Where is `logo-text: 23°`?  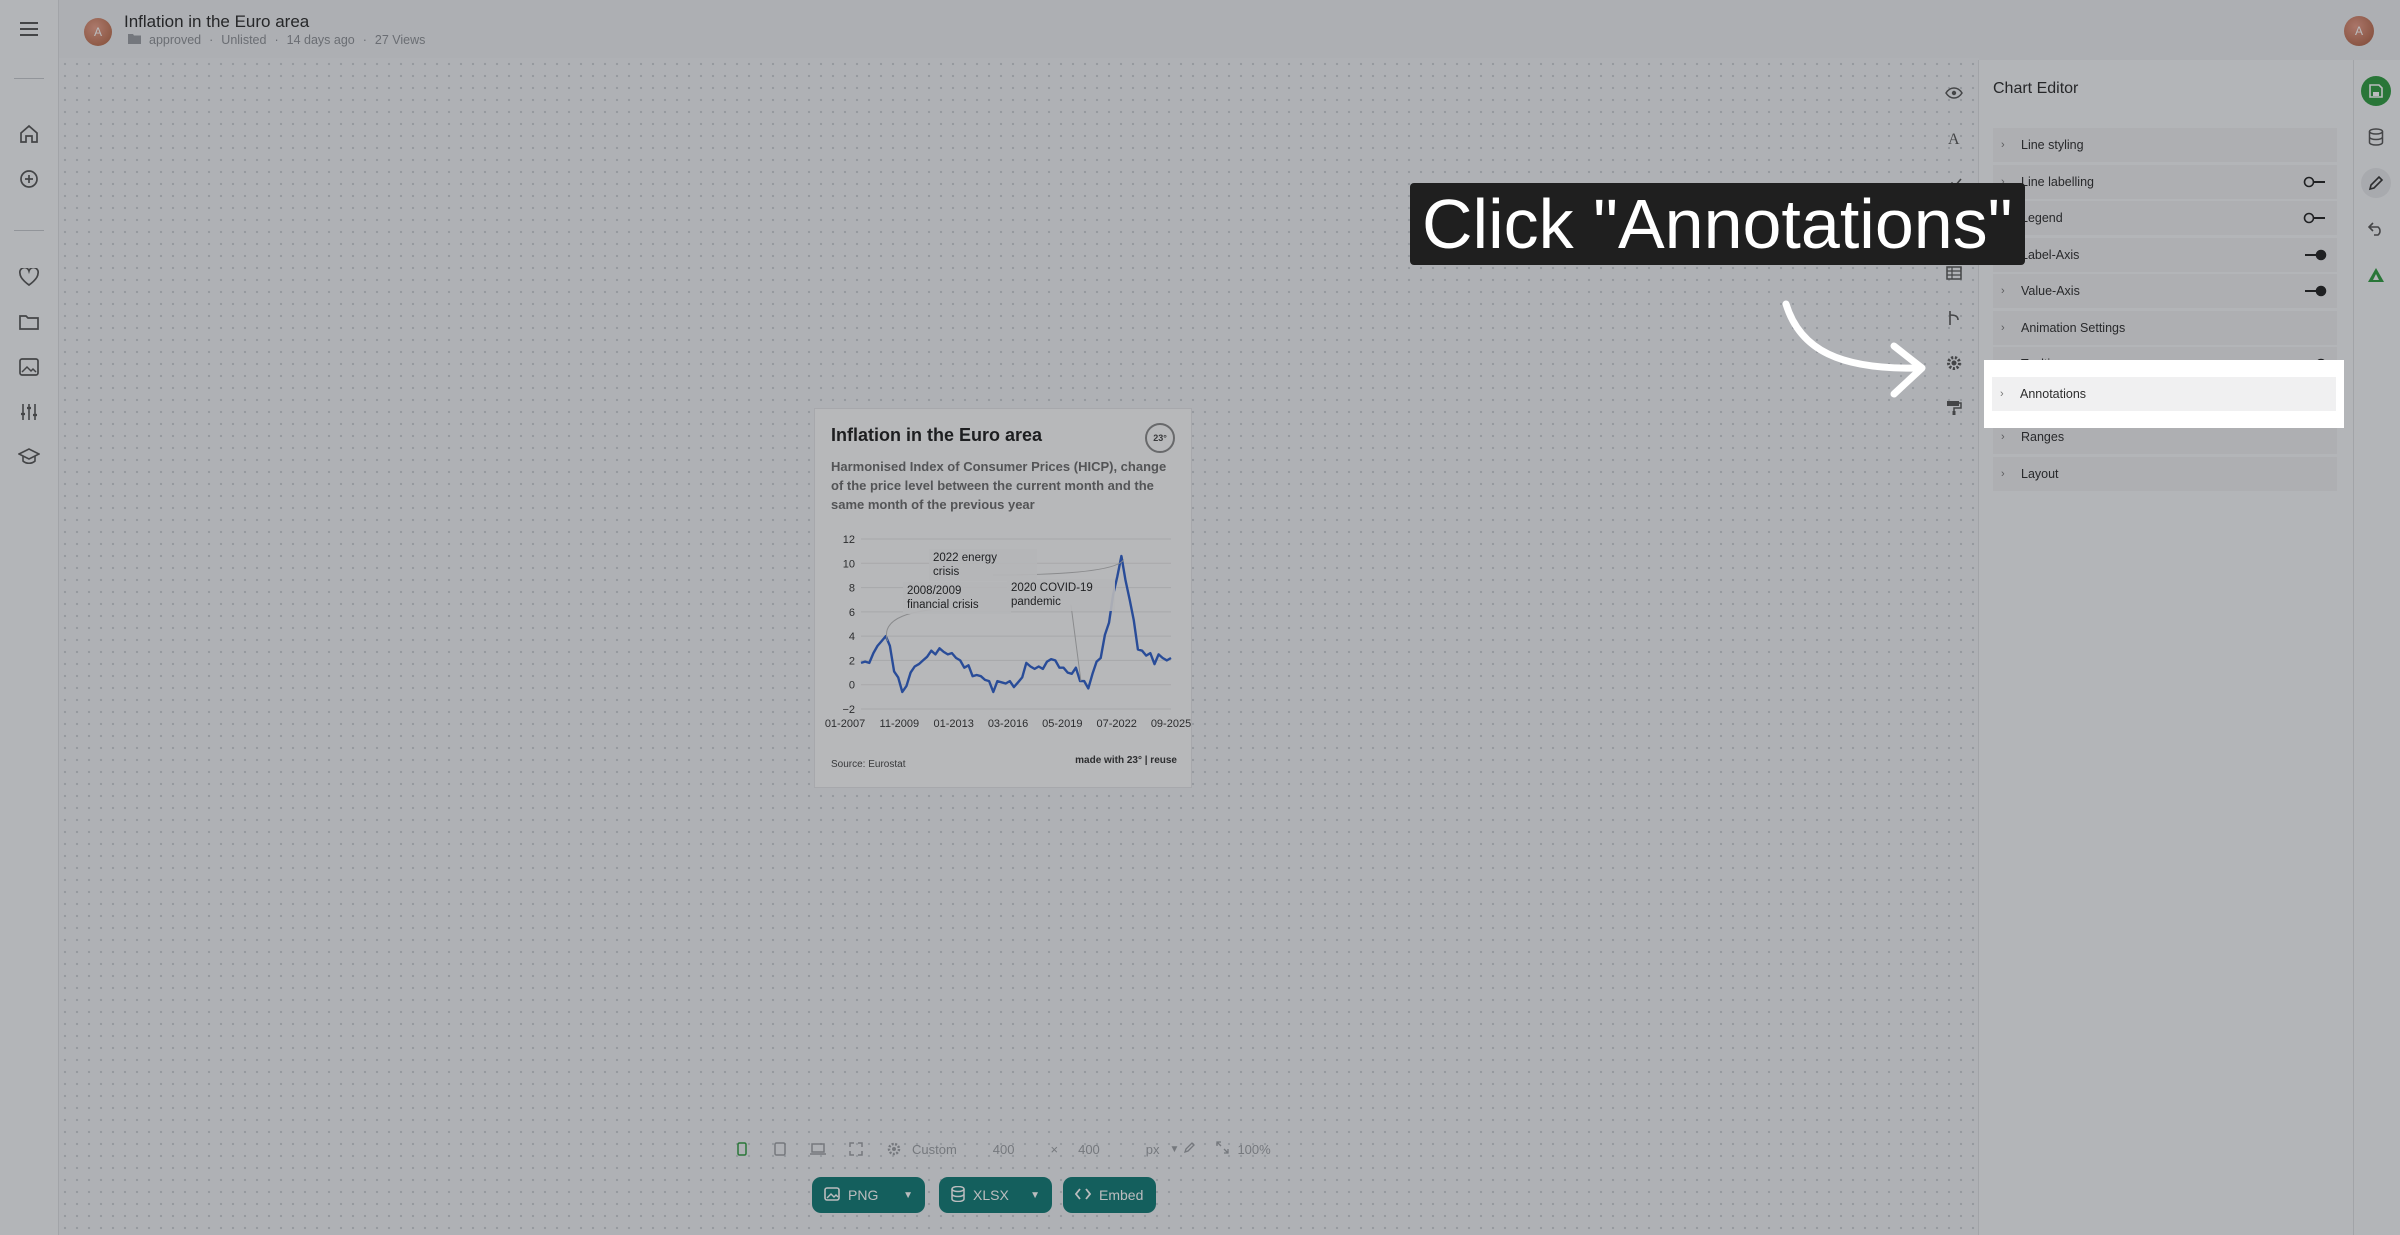
logo-text: 23° is located at coordinates (1160, 438).